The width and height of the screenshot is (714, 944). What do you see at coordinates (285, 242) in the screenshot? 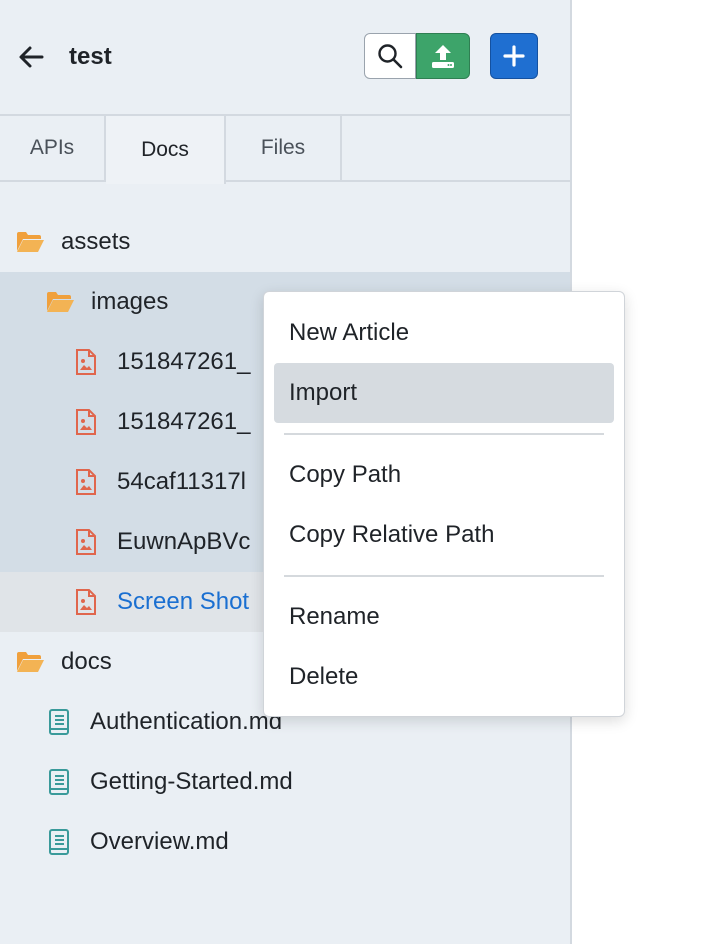
I see `tree-folder-assets: assets` at bounding box center [285, 242].